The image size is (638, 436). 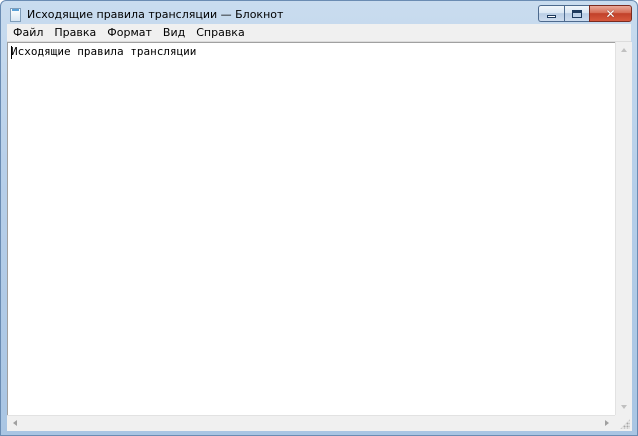 I want to click on maximize-button, so click(x=576, y=13).